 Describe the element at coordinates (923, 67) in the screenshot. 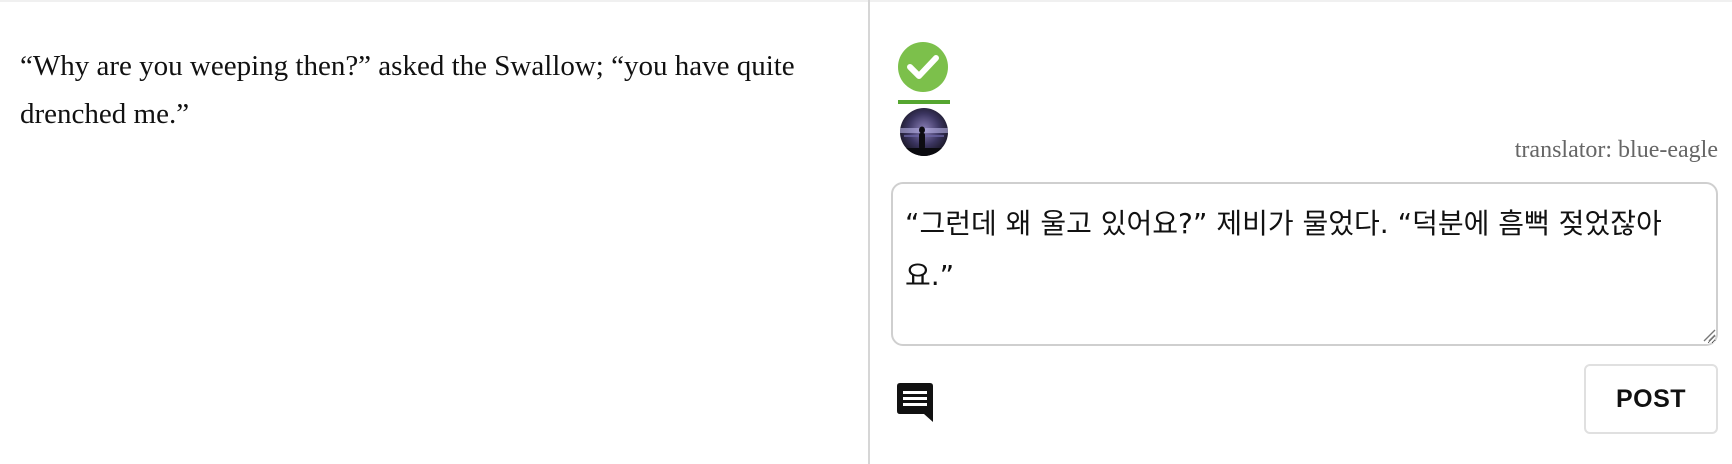

I see `check-circle-icon` at that location.